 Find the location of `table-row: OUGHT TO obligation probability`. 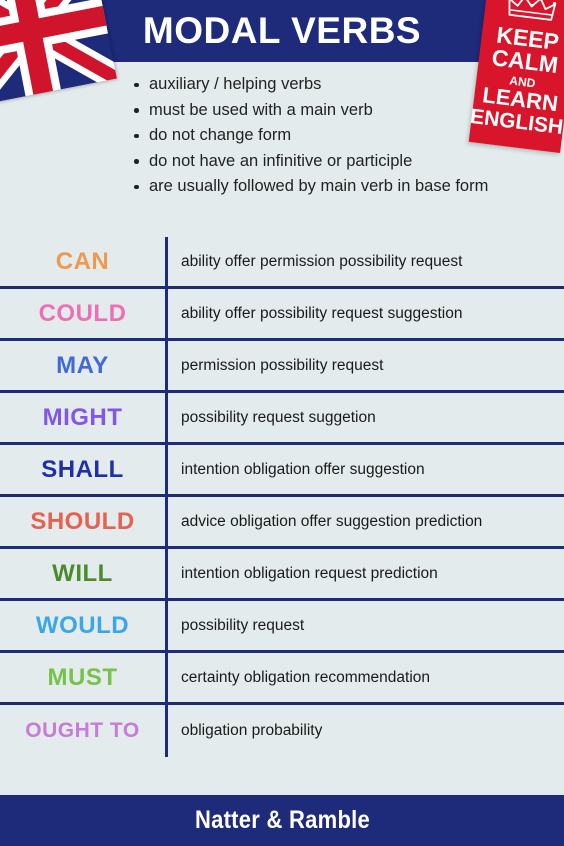

table-row: OUGHT TO obligation probability is located at coordinates (282, 731).